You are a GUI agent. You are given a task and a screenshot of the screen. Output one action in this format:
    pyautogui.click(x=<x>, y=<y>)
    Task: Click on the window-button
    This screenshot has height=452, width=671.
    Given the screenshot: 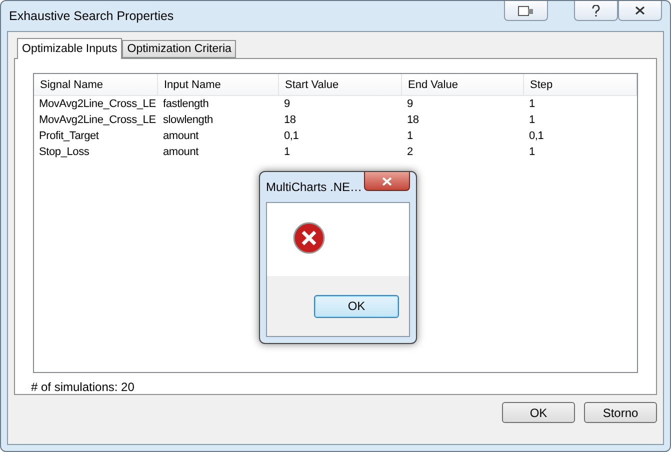 What is the action you would take?
    pyautogui.click(x=526, y=11)
    